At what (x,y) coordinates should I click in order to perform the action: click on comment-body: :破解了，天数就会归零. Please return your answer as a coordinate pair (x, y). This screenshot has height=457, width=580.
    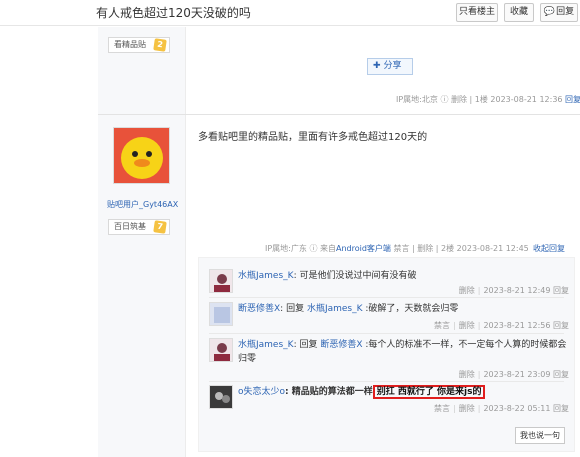
    Looking at the image, I should click on (410, 309).